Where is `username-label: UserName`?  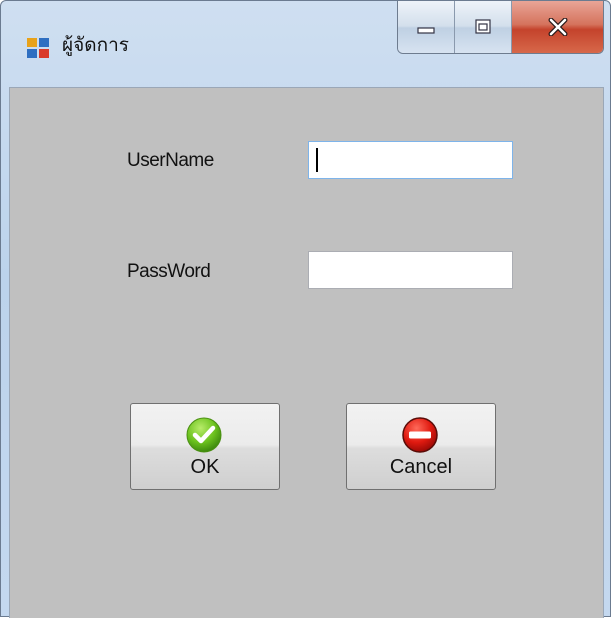
username-label: UserName is located at coordinates (170, 160).